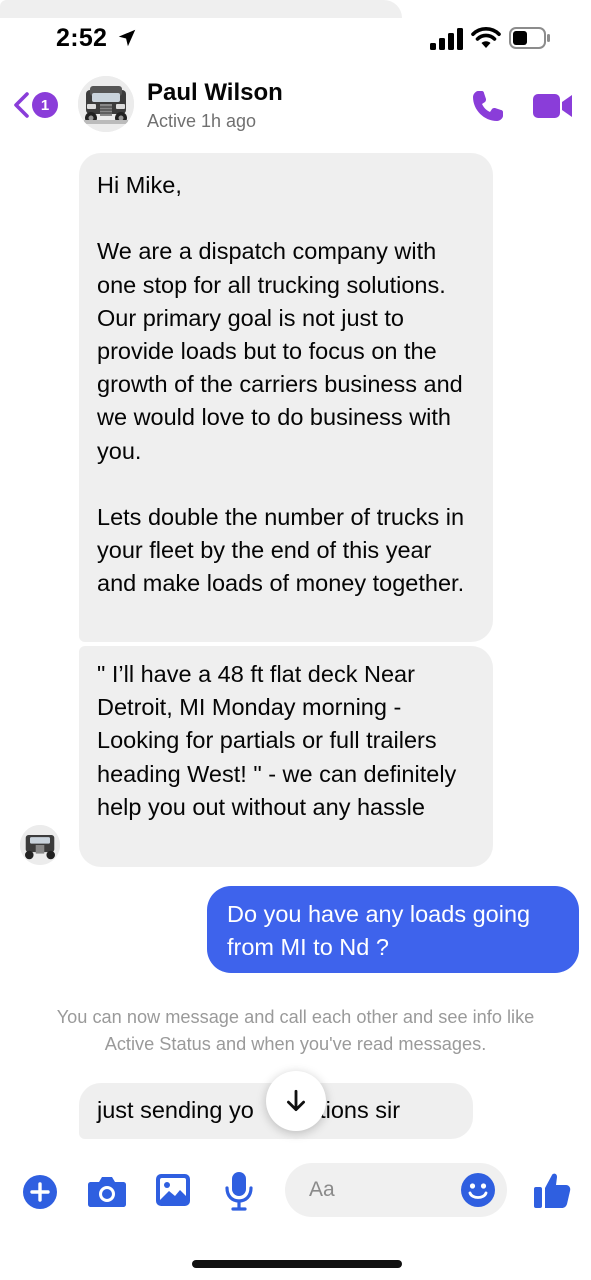 The width and height of the screenshot is (591, 1280). What do you see at coordinates (552, 1190) in the screenshot?
I see `thumbs-up-icon` at bounding box center [552, 1190].